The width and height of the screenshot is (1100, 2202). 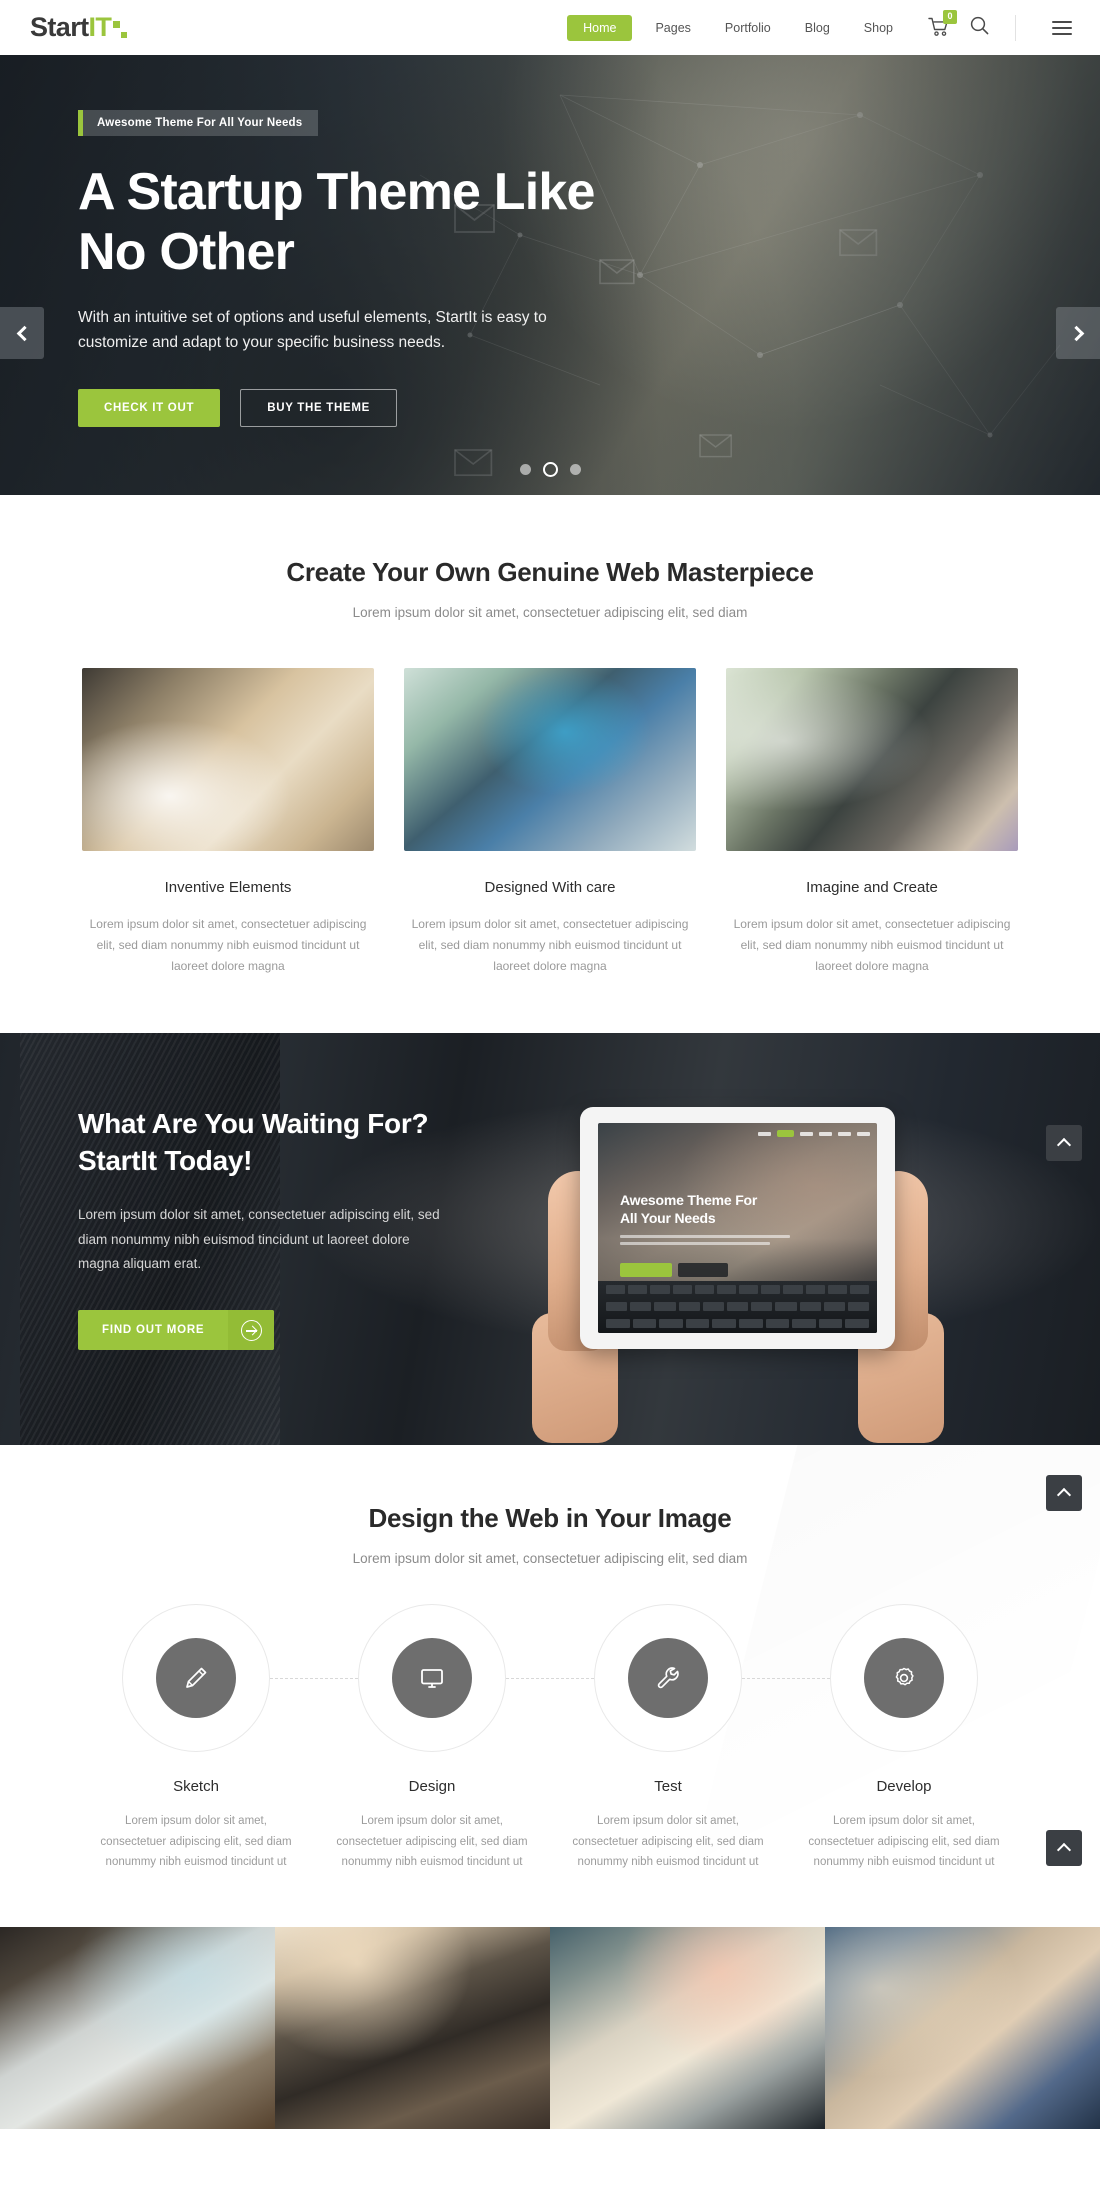 I want to click on hero-pagination, so click(x=550, y=469).